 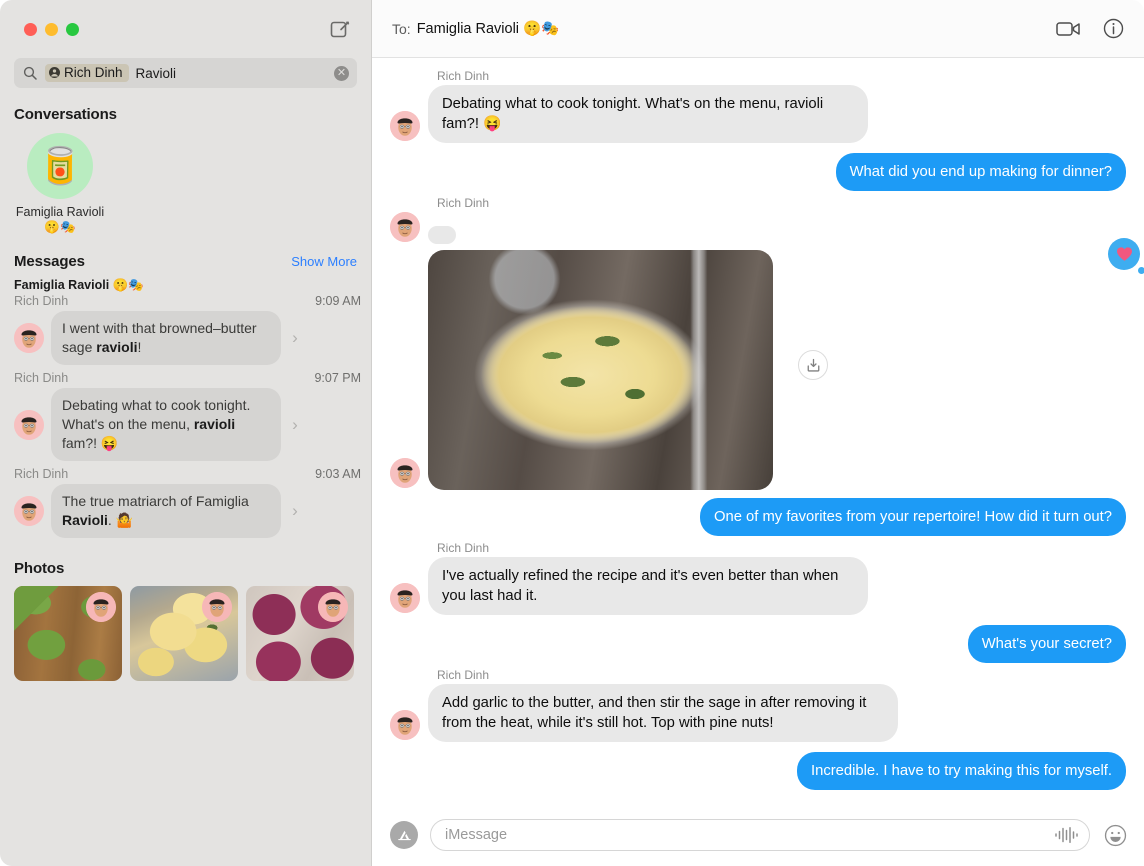 What do you see at coordinates (338, 301) in the screenshot?
I see `result-time: 9:09 AM` at bounding box center [338, 301].